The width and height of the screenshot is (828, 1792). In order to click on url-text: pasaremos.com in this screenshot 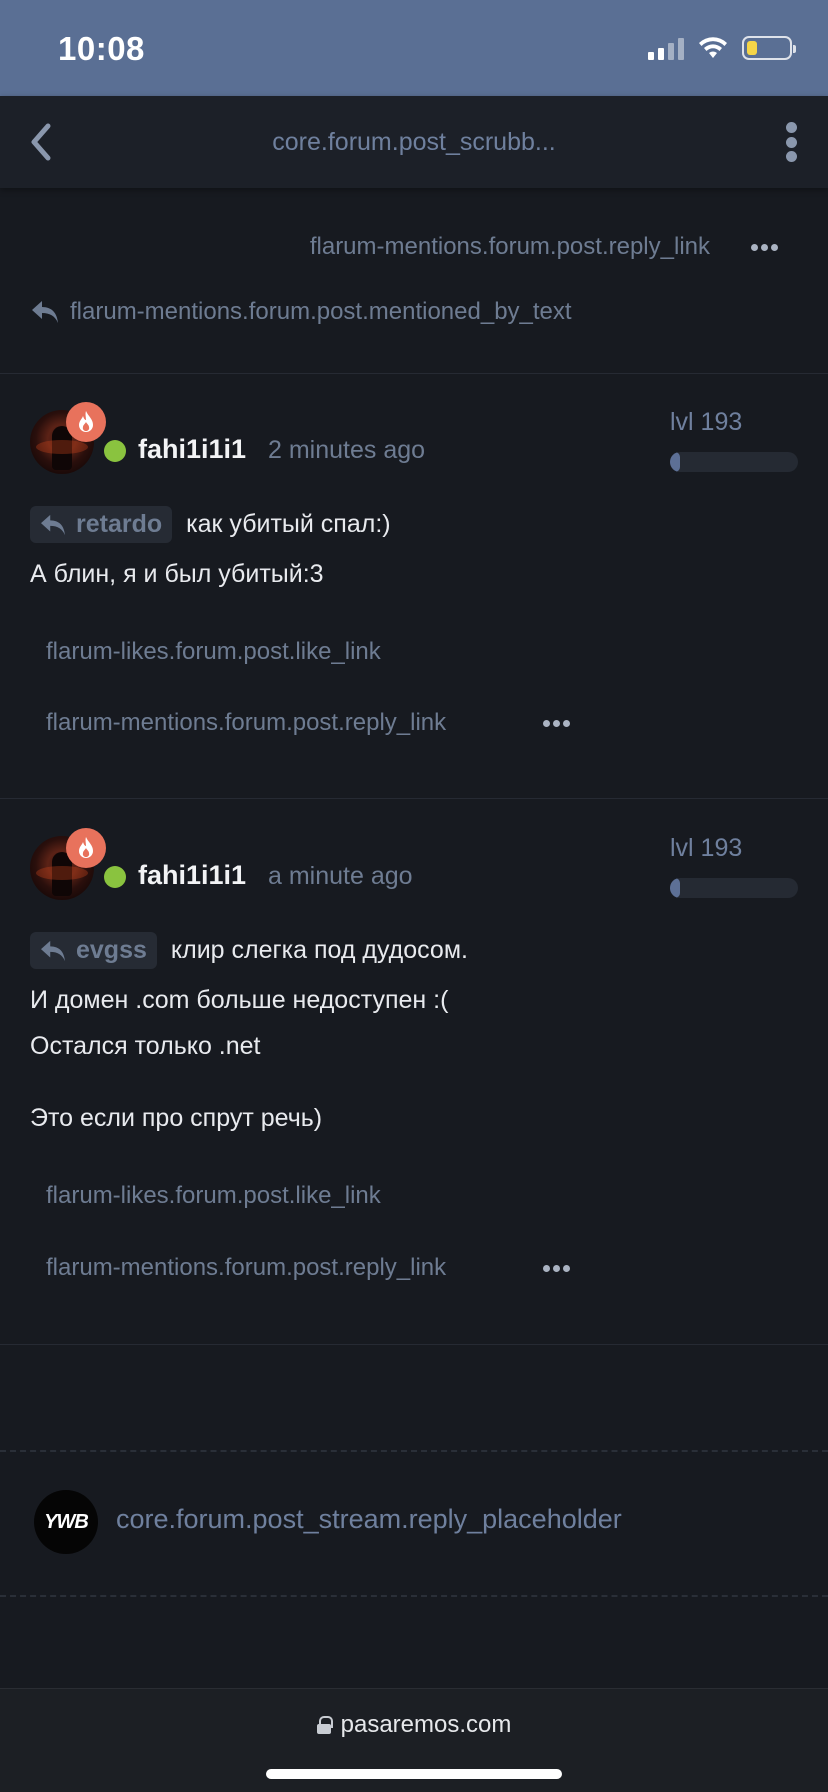, I will do `click(426, 1724)`.